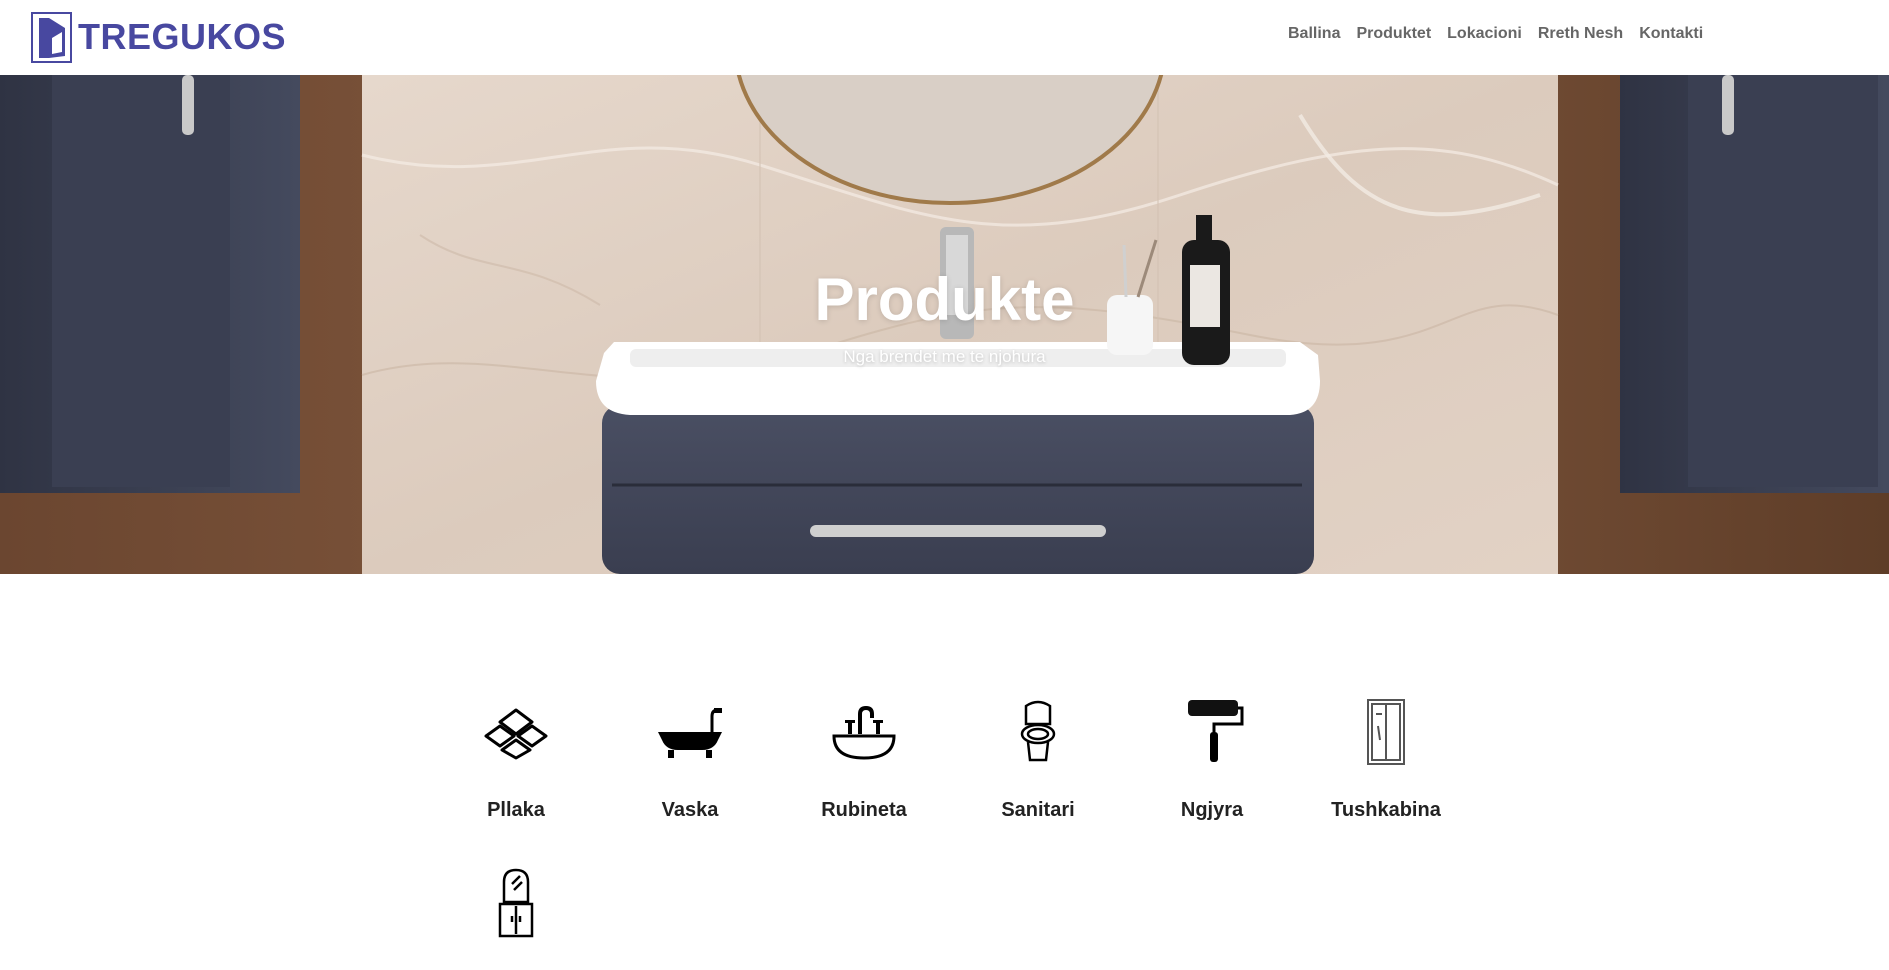 The image size is (1889, 970). What do you see at coordinates (1671, 34) in the screenshot?
I see `nav-link-kontakti: Kontakti` at bounding box center [1671, 34].